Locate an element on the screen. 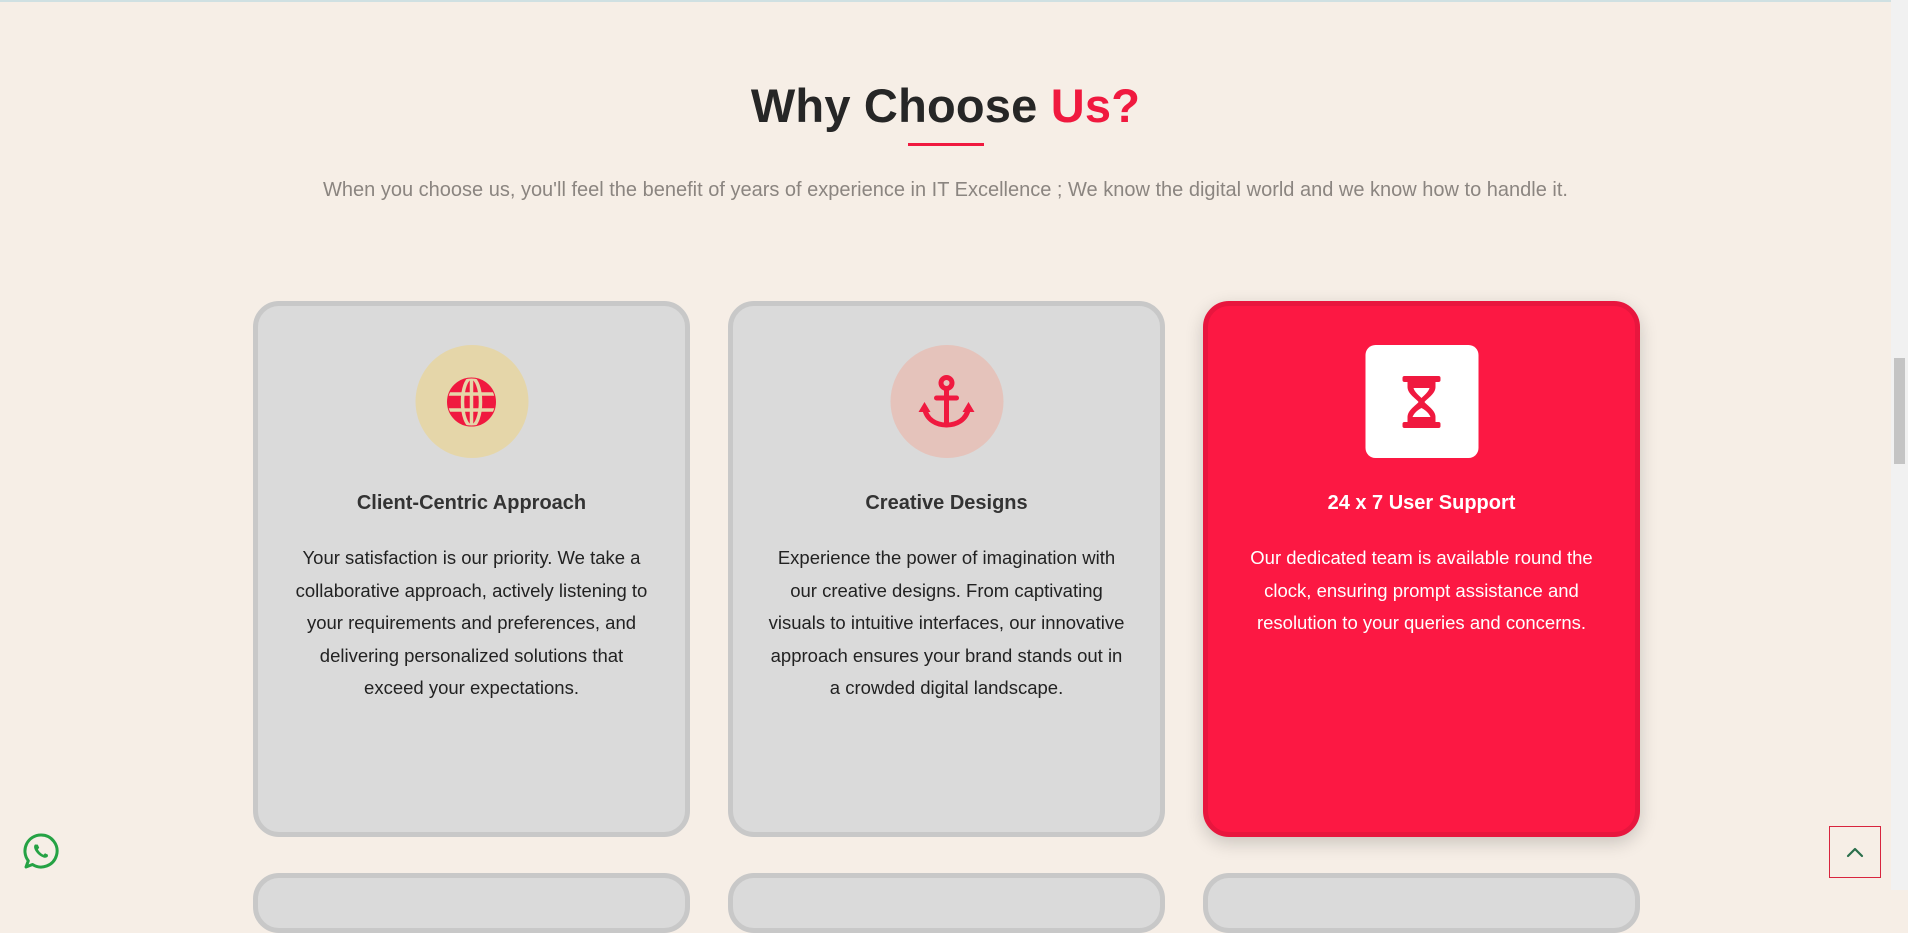  top-border is located at coordinates (954, 1).